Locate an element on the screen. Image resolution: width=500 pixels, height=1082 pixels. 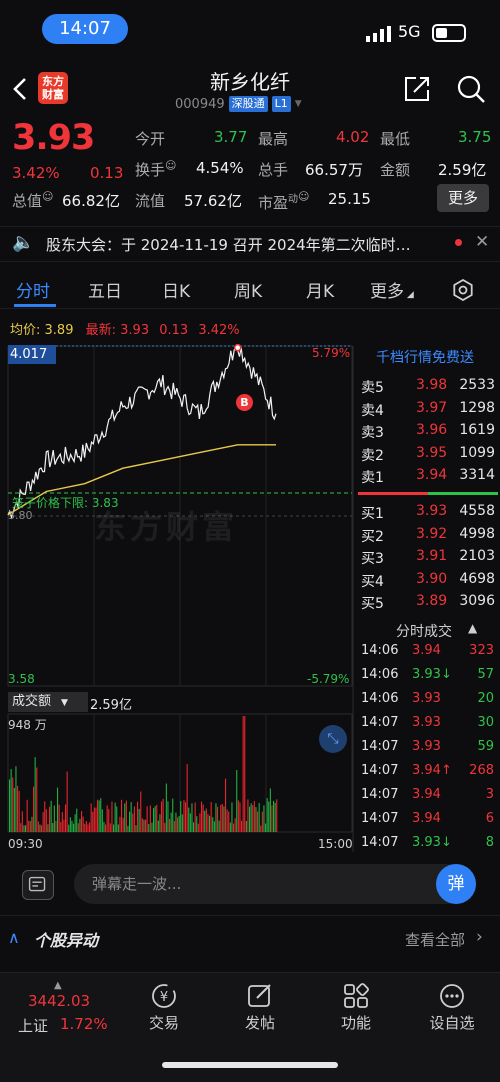
post-edit-icon is located at coordinates (260, 996).